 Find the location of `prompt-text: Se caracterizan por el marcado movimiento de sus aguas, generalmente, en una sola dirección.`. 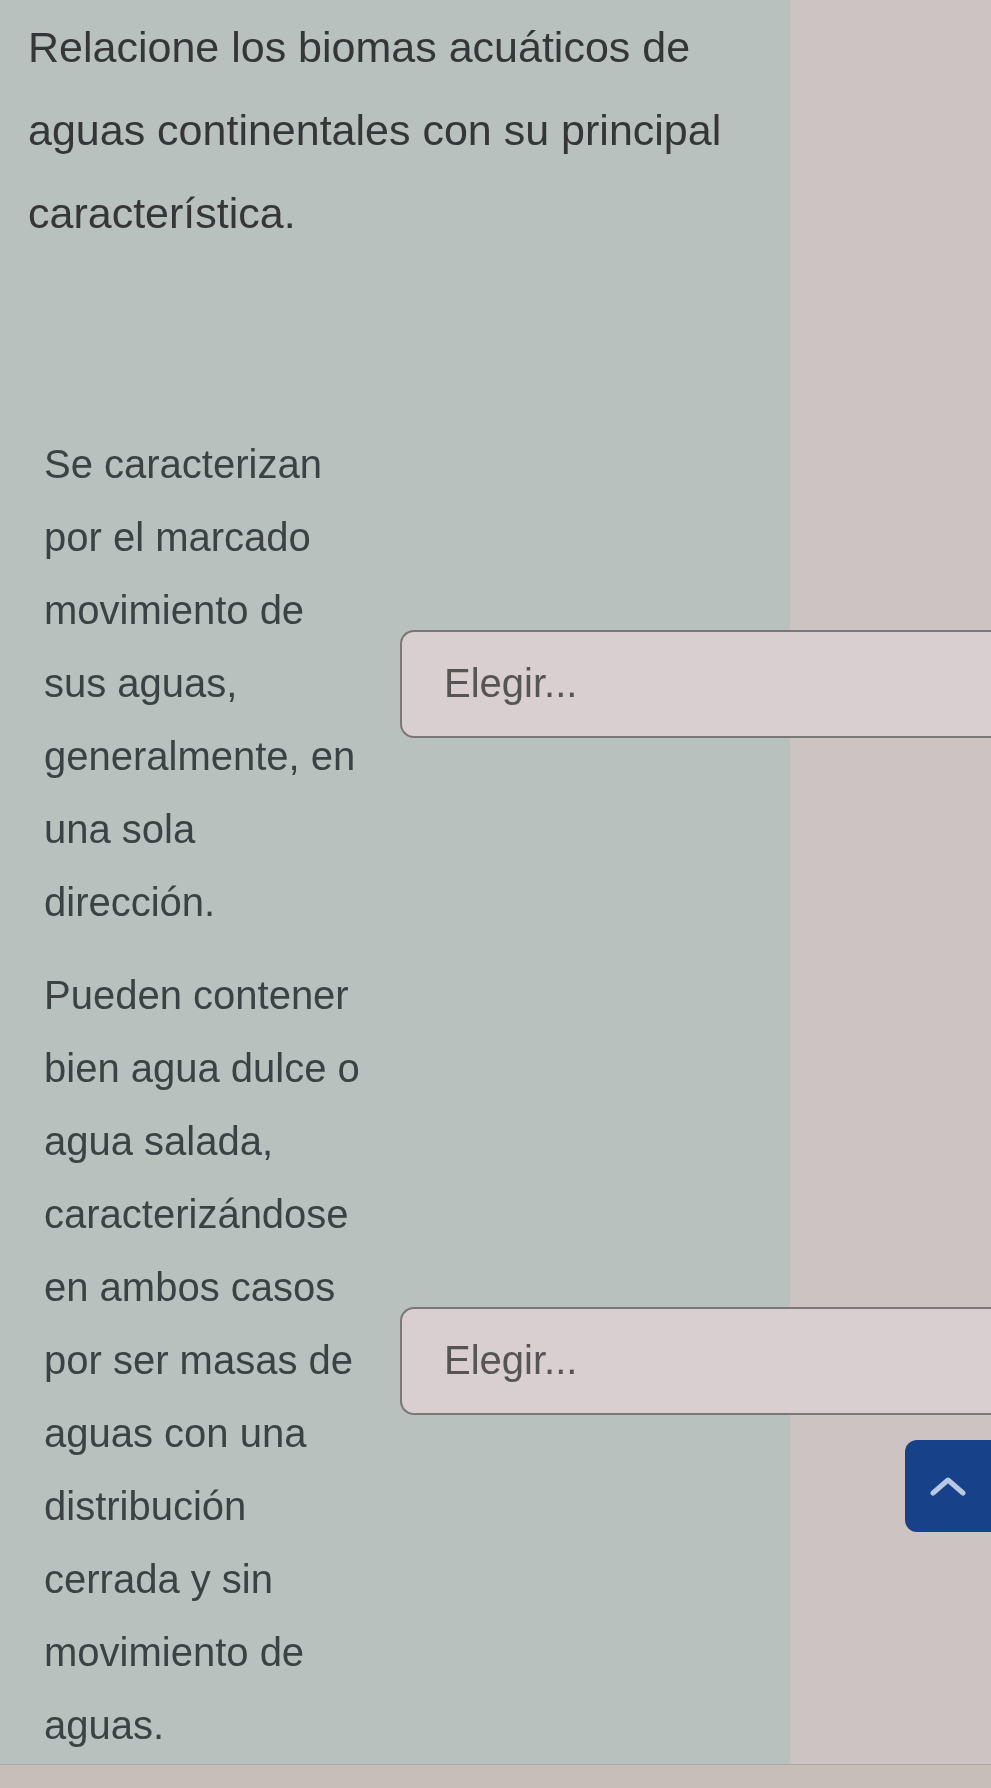

prompt-text: Se caracterizan por el marcado movimiento de sus aguas, generalmente, en una sola dirección. is located at coordinates (200, 683).